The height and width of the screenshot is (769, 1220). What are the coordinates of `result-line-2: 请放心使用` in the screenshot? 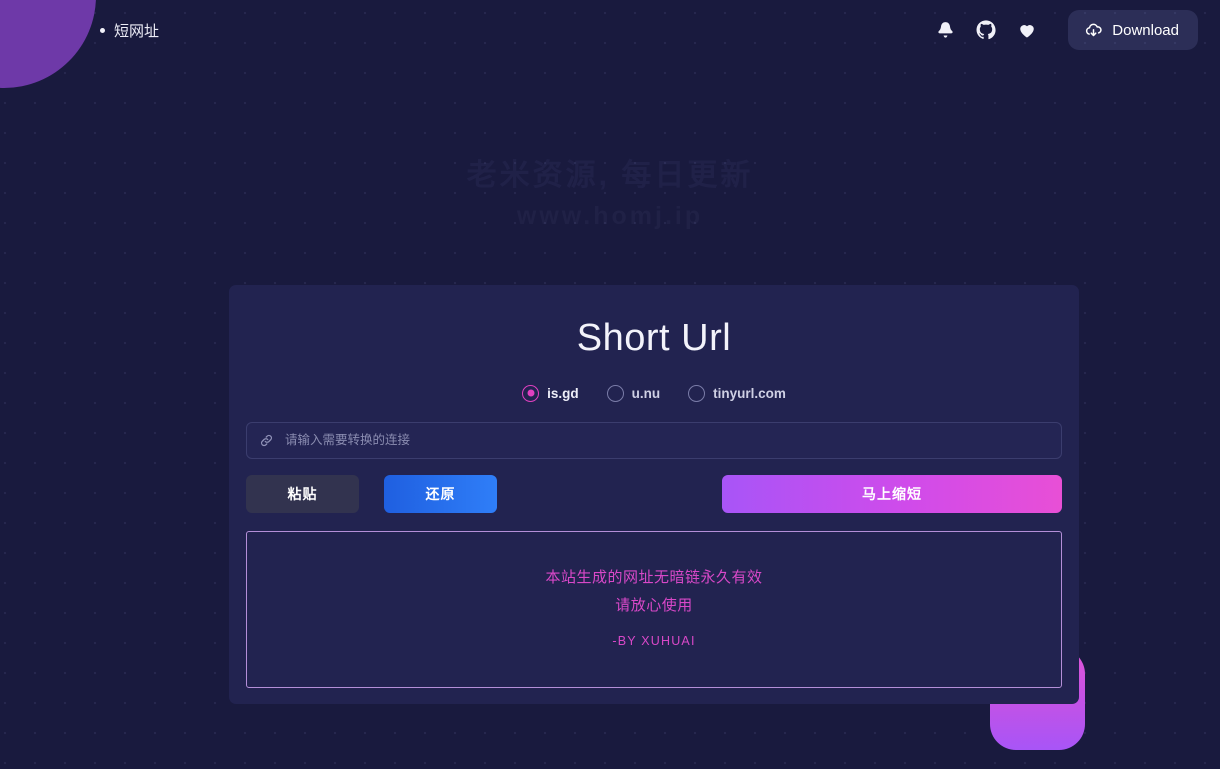 It's located at (654, 605).